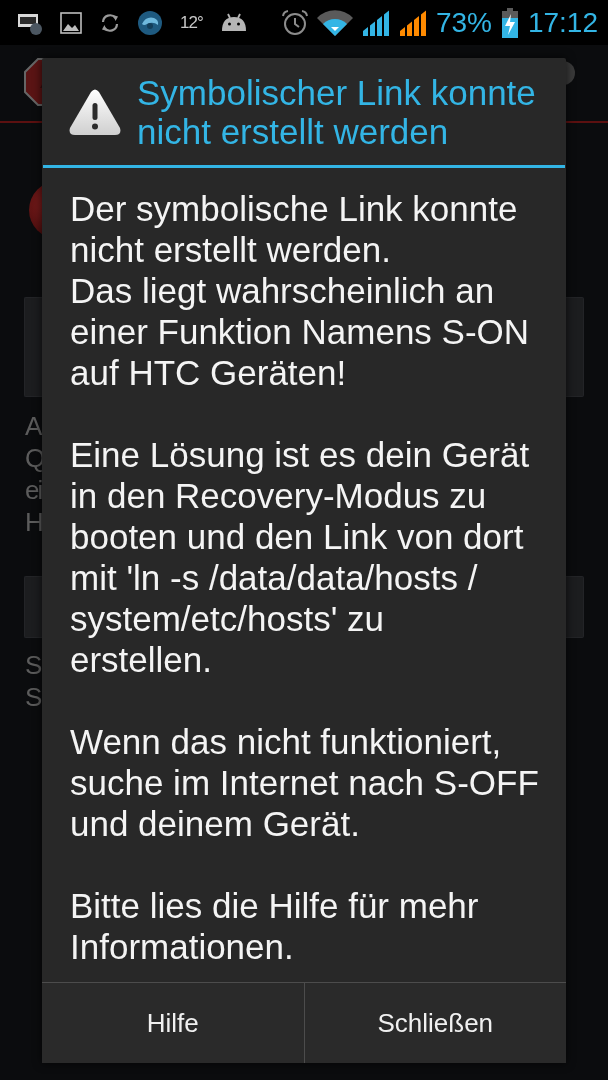  I want to click on image-icon, so click(71, 22).